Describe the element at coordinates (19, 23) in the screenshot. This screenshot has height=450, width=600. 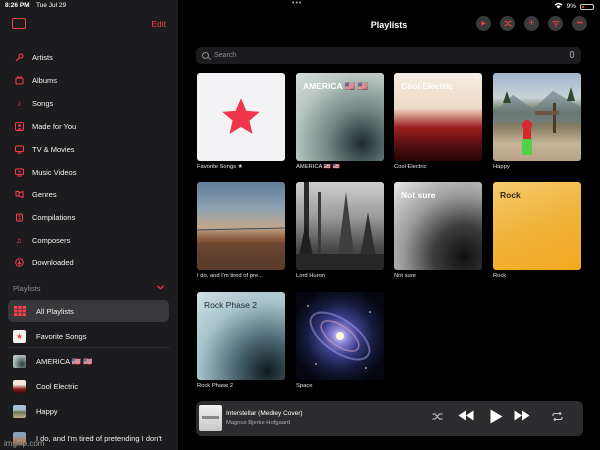
I see `sidebar-toggle-icon` at that location.